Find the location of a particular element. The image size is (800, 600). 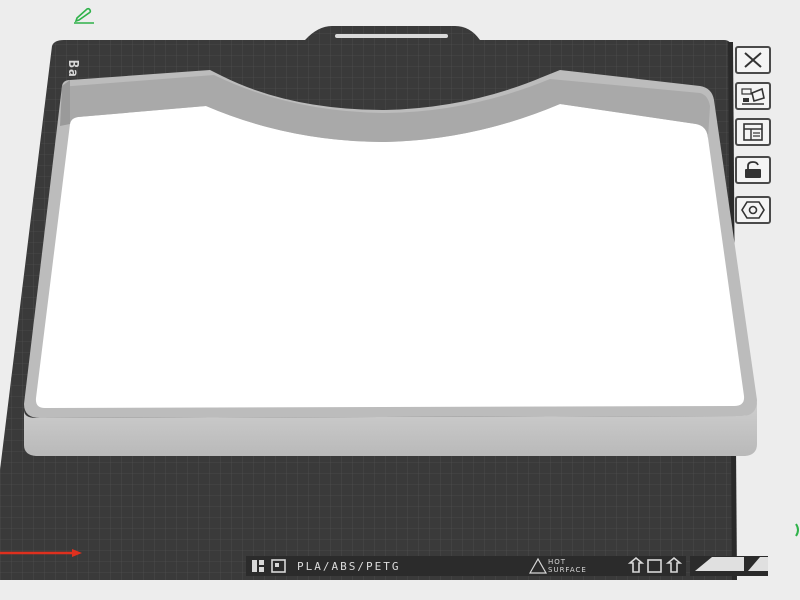

lock-icon is located at coordinates (753, 170).